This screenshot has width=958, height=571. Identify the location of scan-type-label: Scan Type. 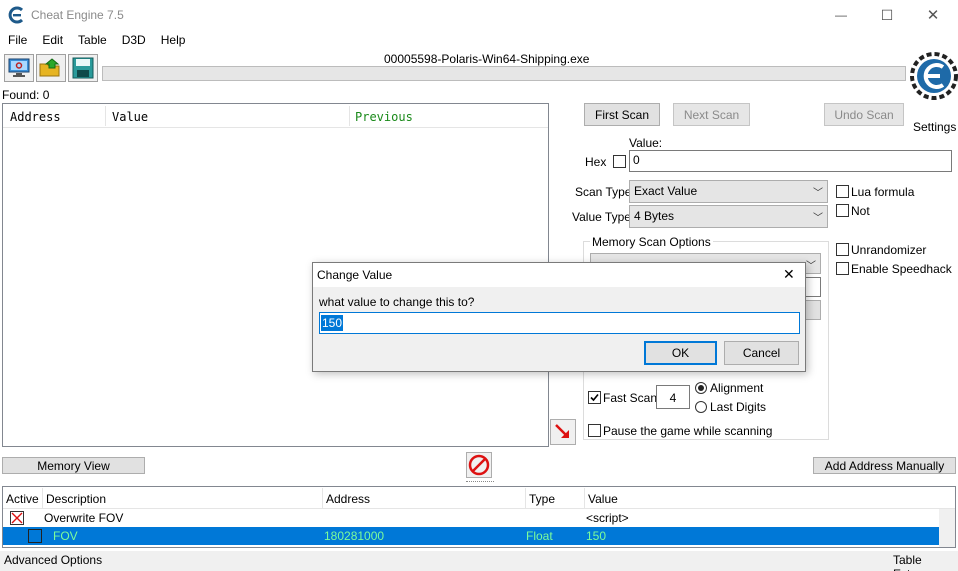
(603, 192).